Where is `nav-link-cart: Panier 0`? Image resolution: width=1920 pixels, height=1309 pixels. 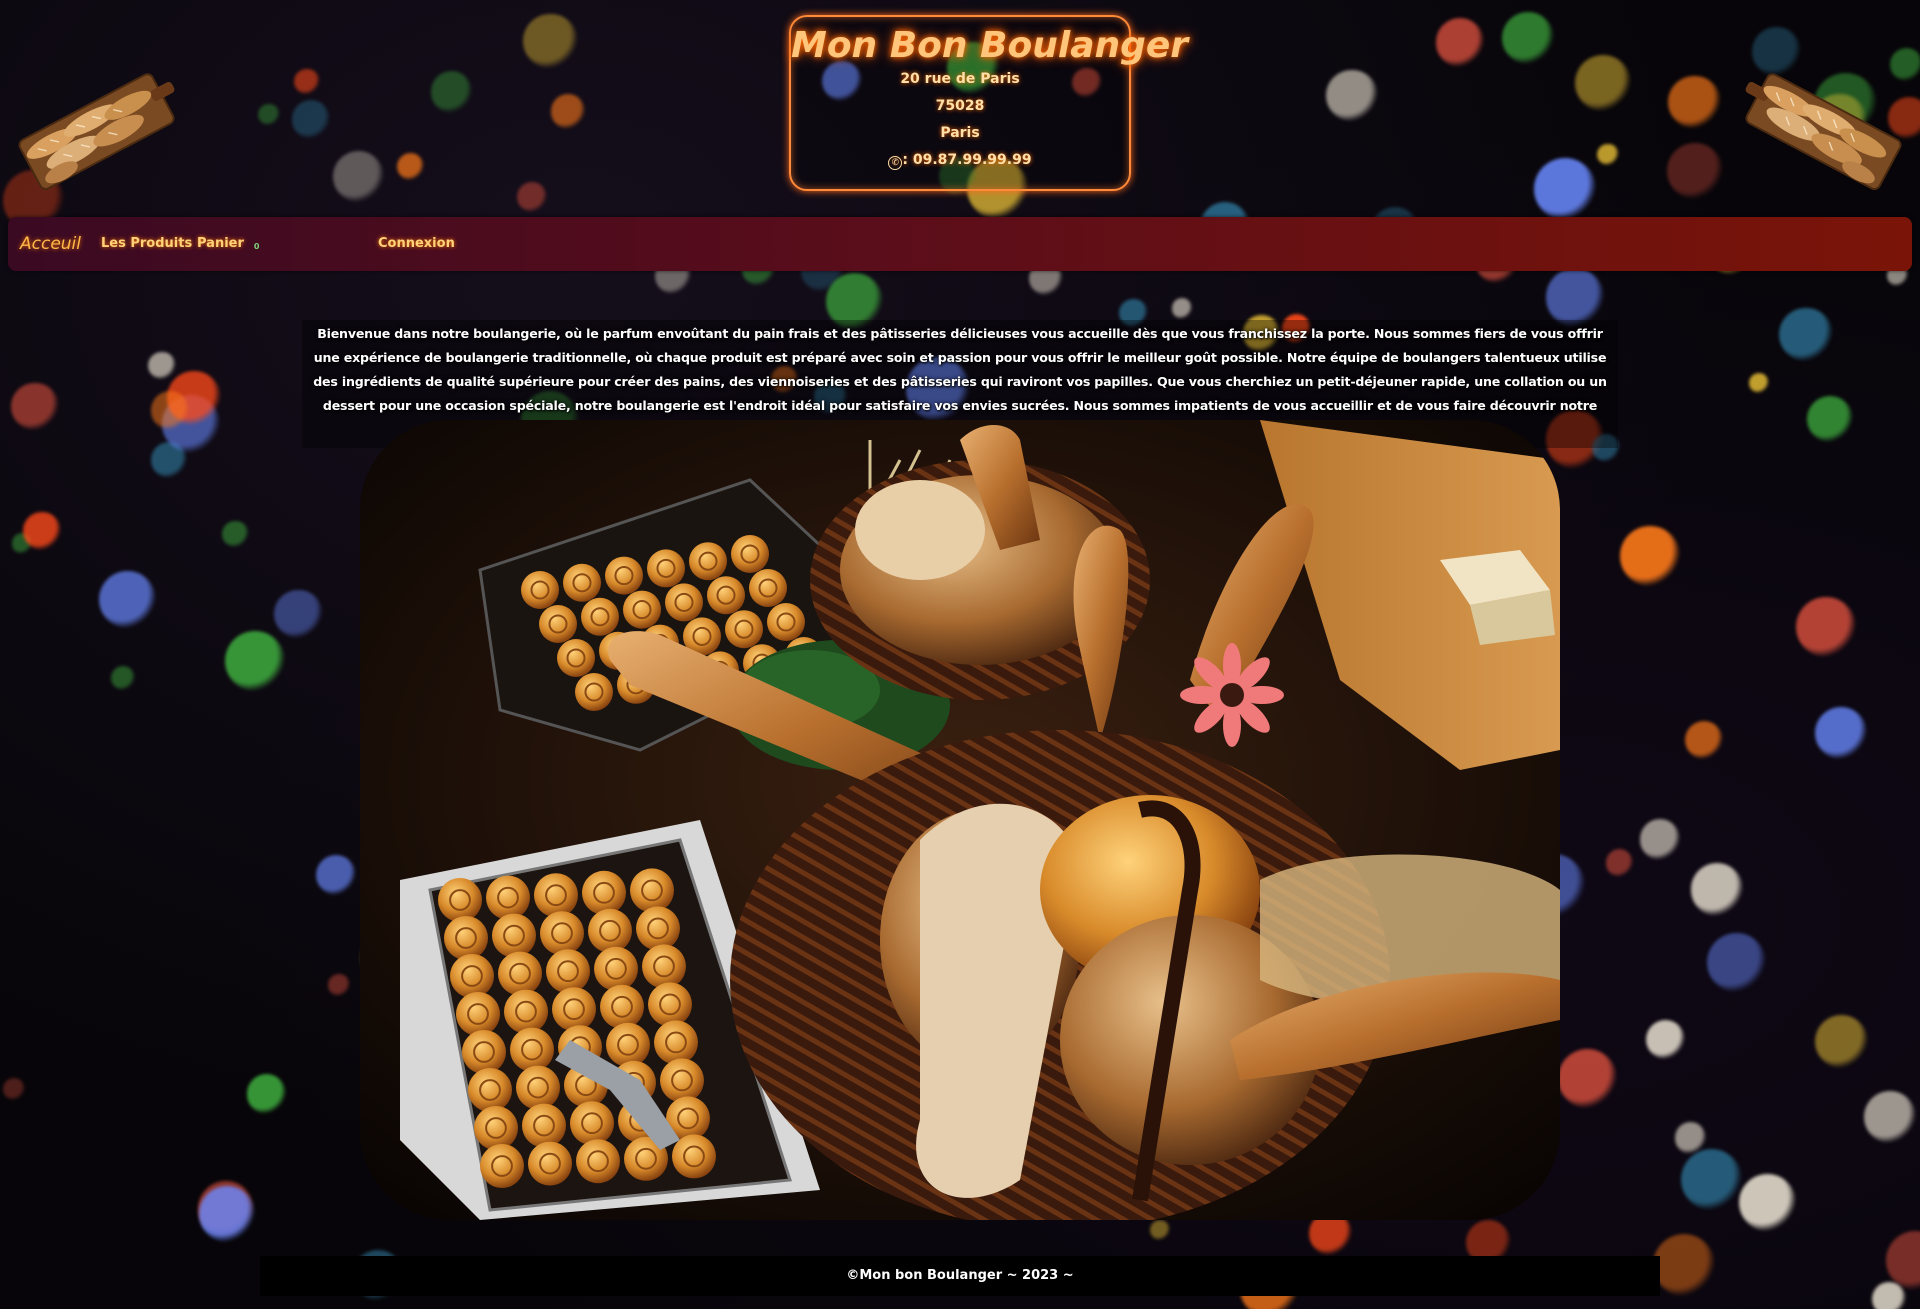
nav-link-cart: Panier 0 is located at coordinates (228, 244).